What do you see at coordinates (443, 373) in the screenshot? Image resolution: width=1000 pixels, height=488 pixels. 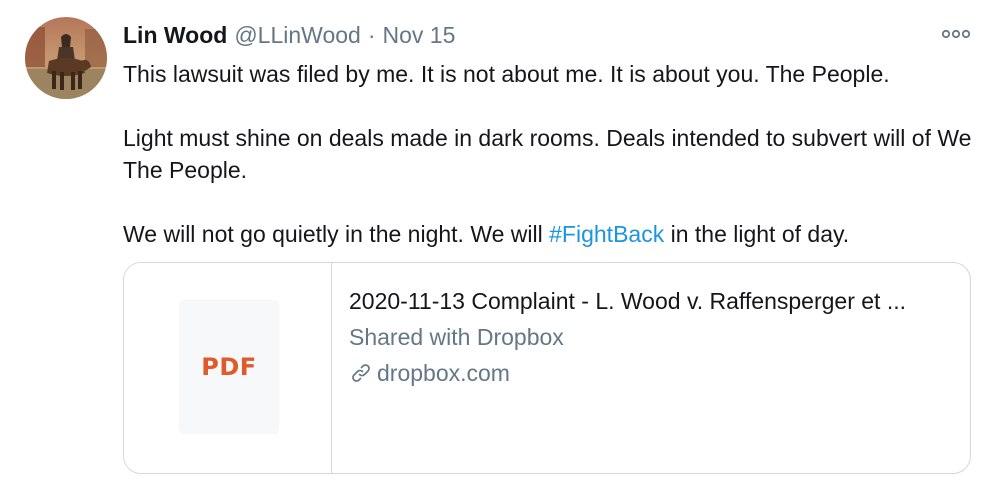 I see `card-domain-text: dropbox.com` at bounding box center [443, 373].